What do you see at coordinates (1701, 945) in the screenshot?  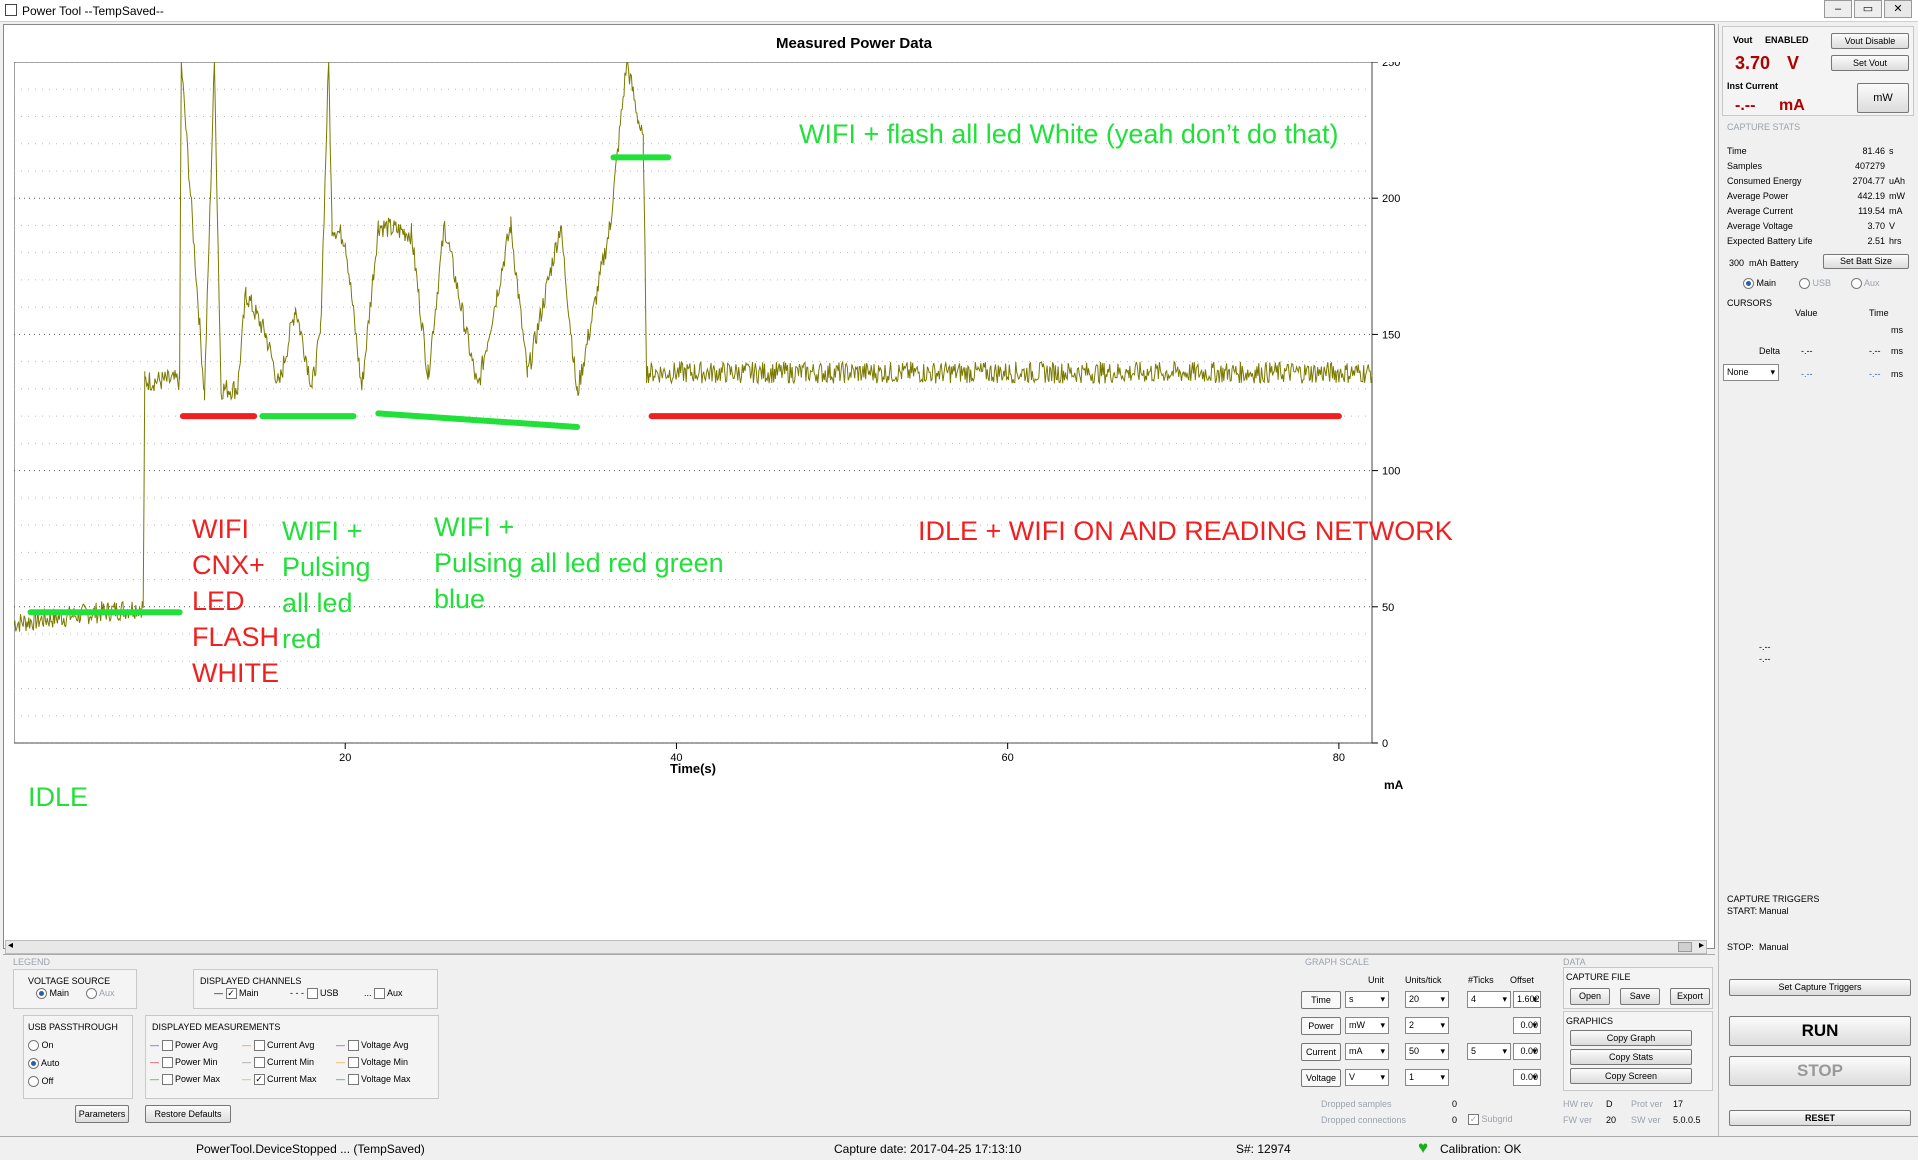 I see `scroll-right-icon: ▸` at bounding box center [1701, 945].